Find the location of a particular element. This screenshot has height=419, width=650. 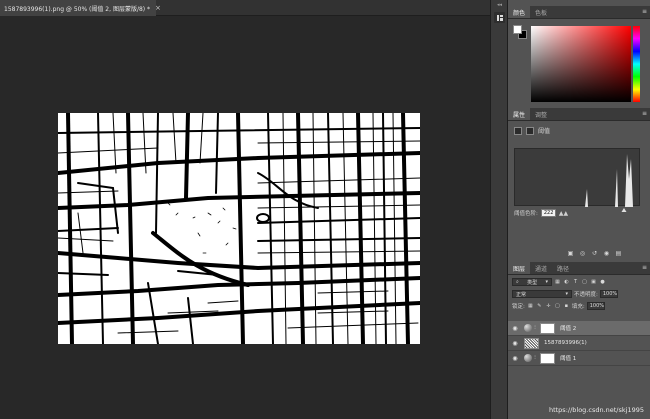

filter-toggle-icon: ● is located at coordinates (602, 282).